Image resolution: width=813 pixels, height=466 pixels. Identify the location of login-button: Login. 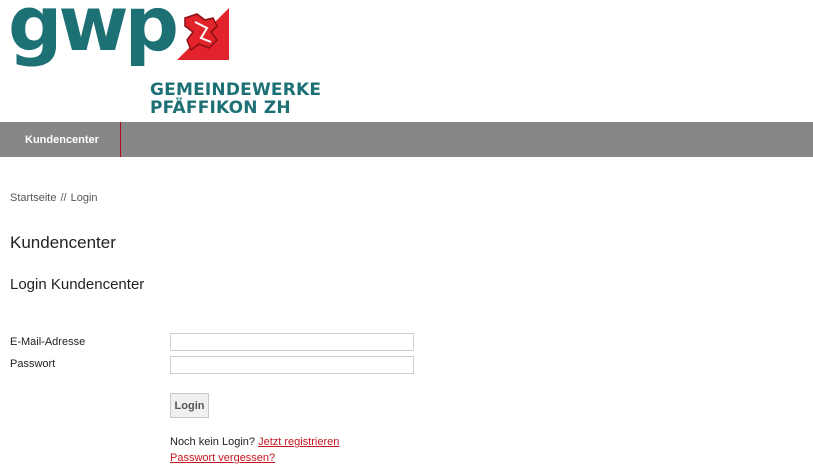
(189, 405).